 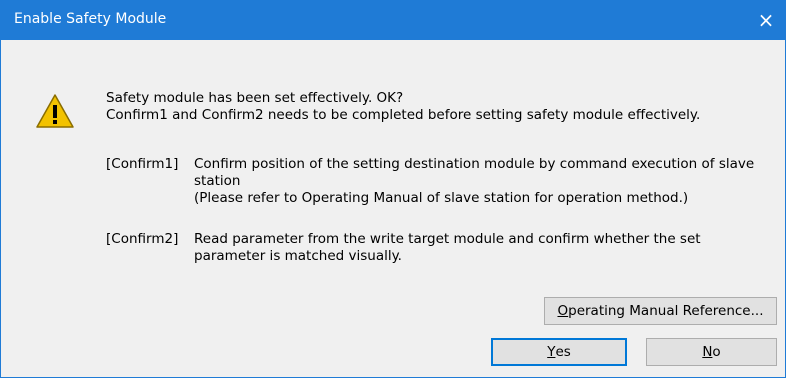 What do you see at coordinates (563, 311) in the screenshot?
I see `manual-mnemonic: O` at bounding box center [563, 311].